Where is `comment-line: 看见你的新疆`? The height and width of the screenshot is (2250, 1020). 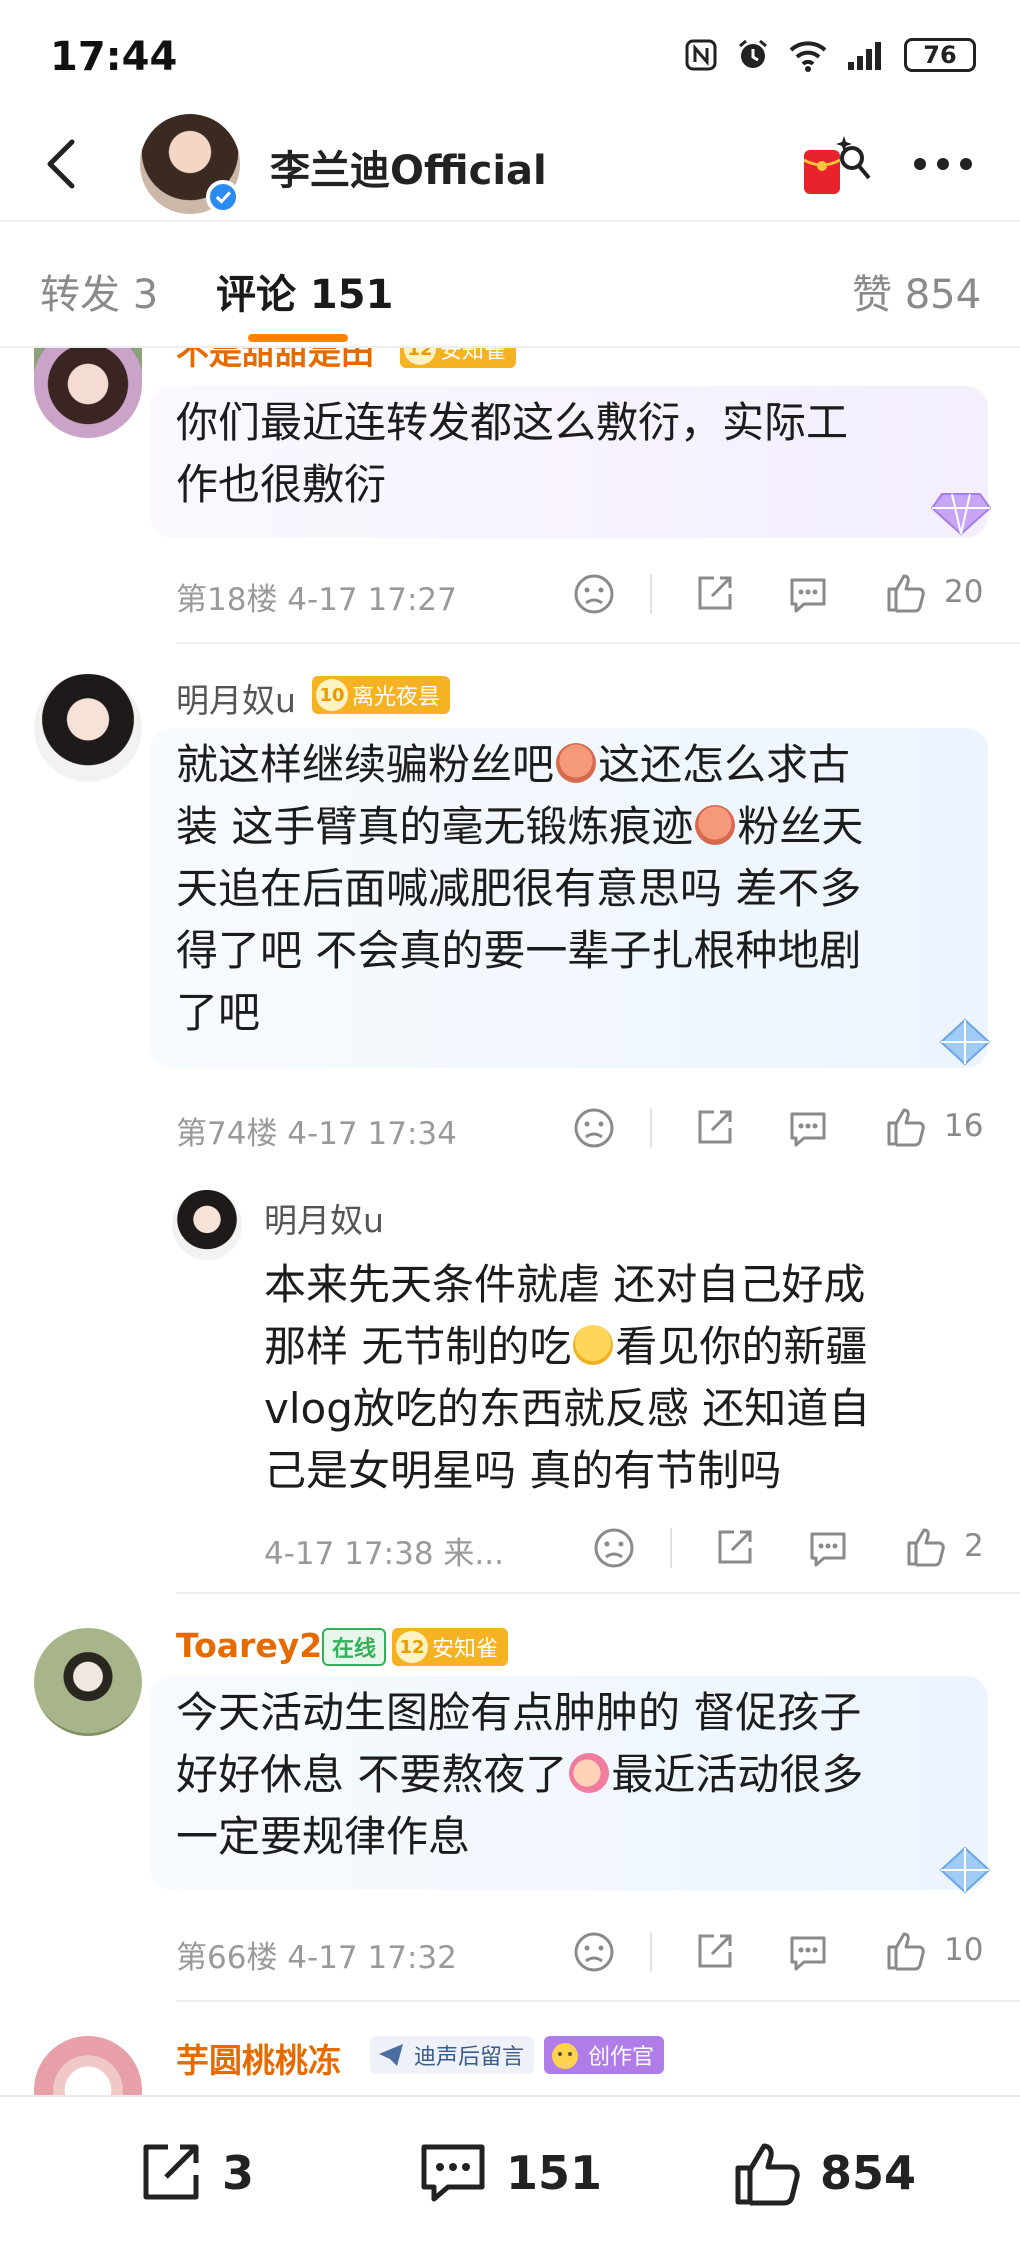 comment-line: 看见你的新疆 is located at coordinates (741, 1346).